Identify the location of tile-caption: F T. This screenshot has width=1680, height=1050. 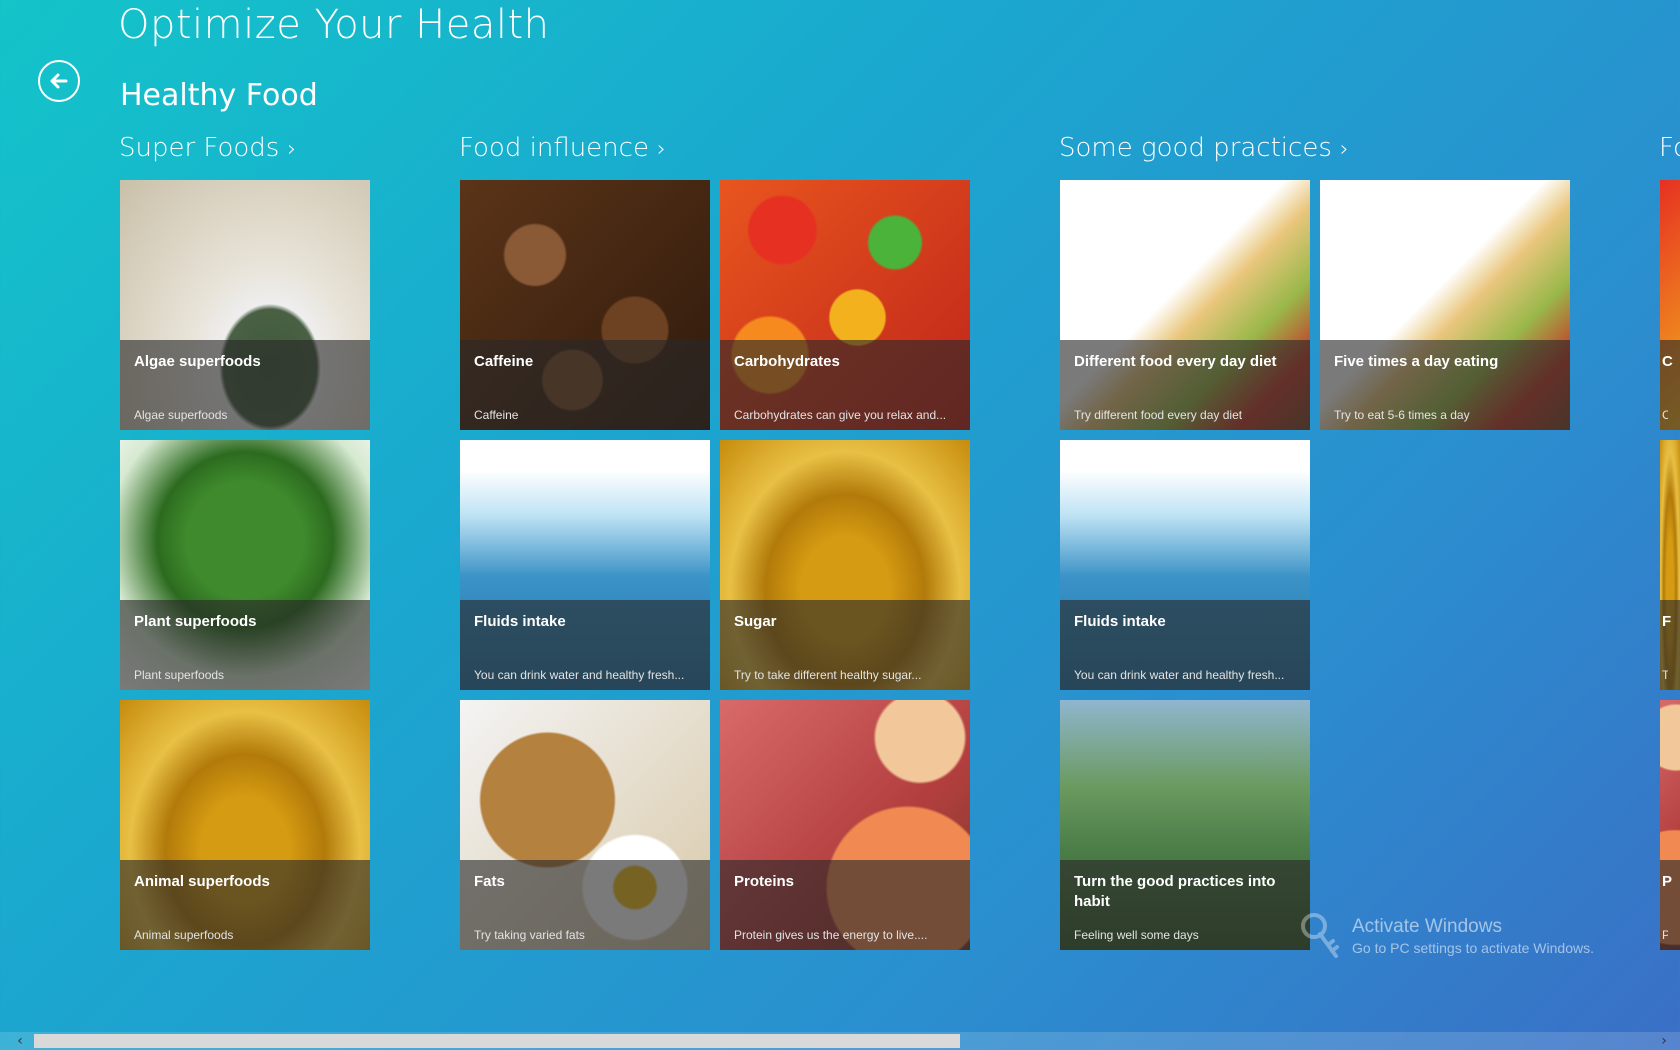
(1670, 645).